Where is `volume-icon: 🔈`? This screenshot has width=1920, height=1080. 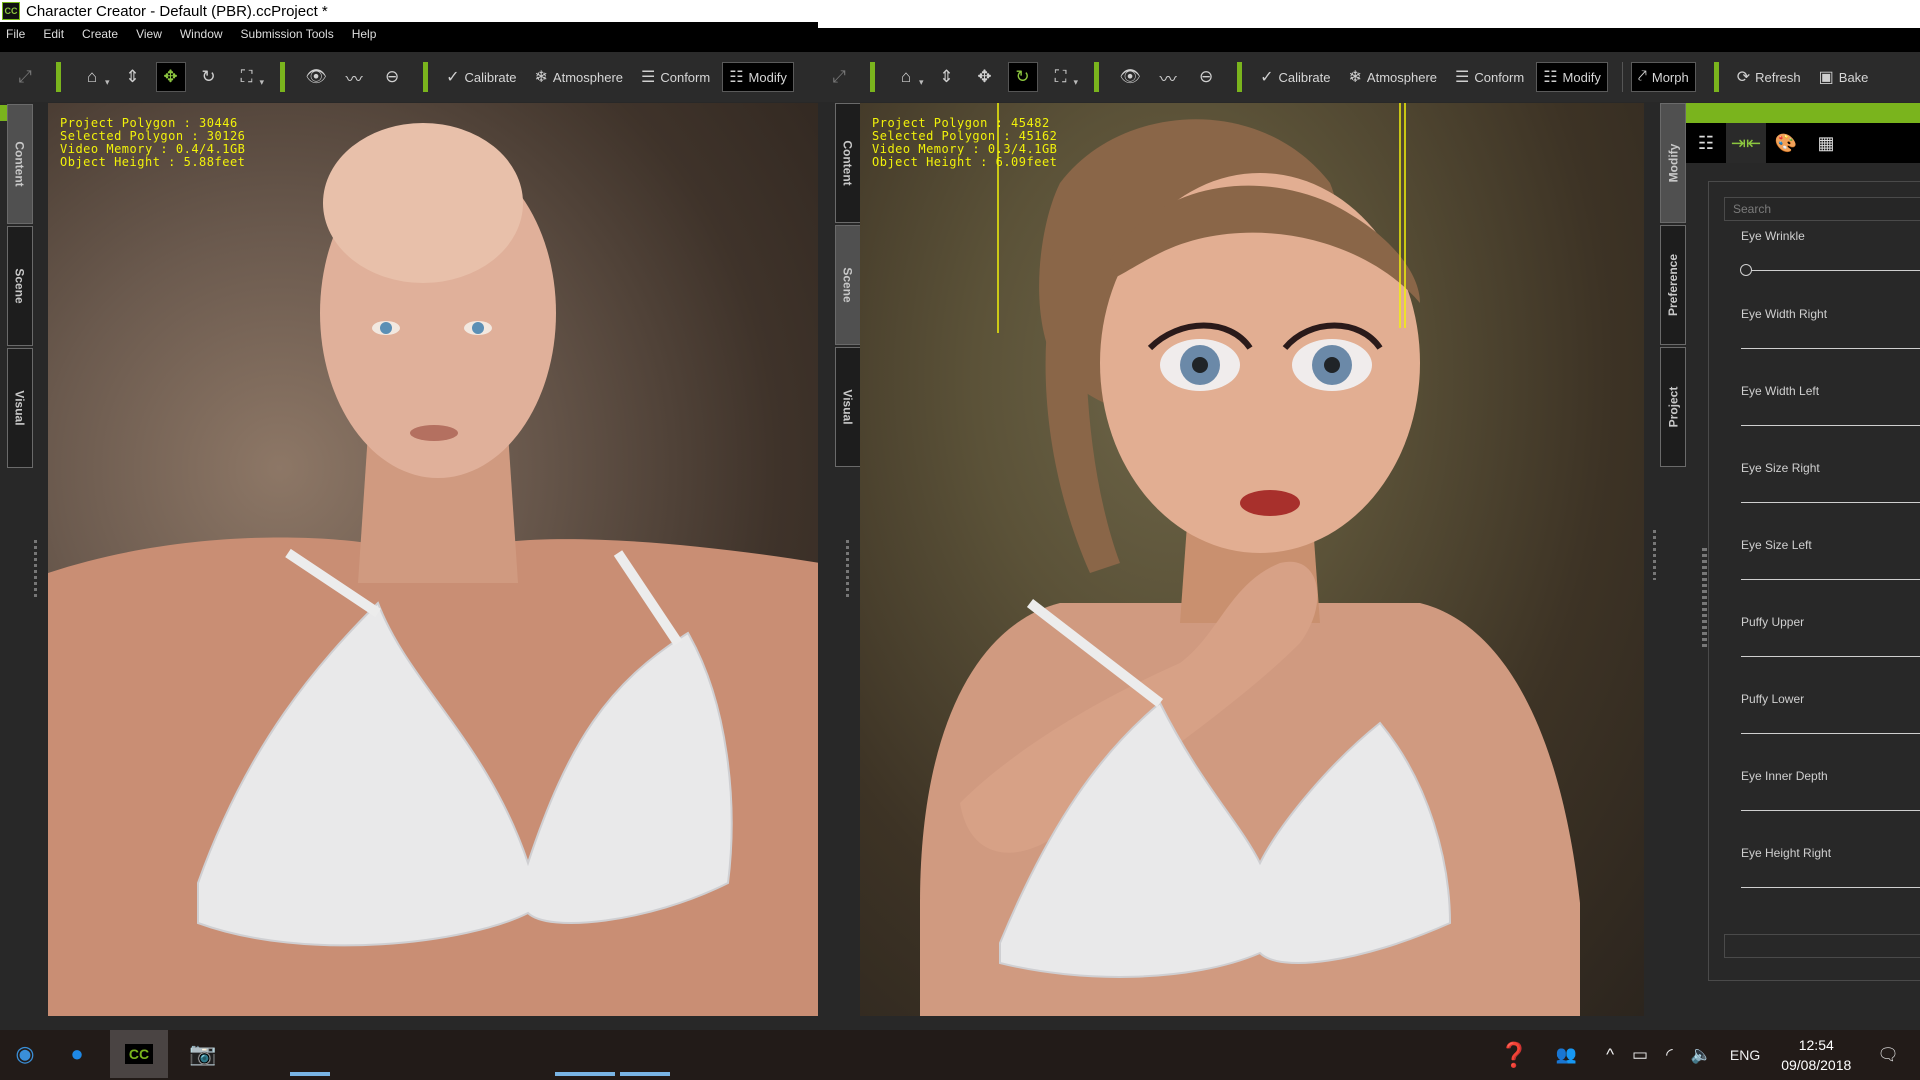 volume-icon: 🔈 is located at coordinates (1701, 1055).